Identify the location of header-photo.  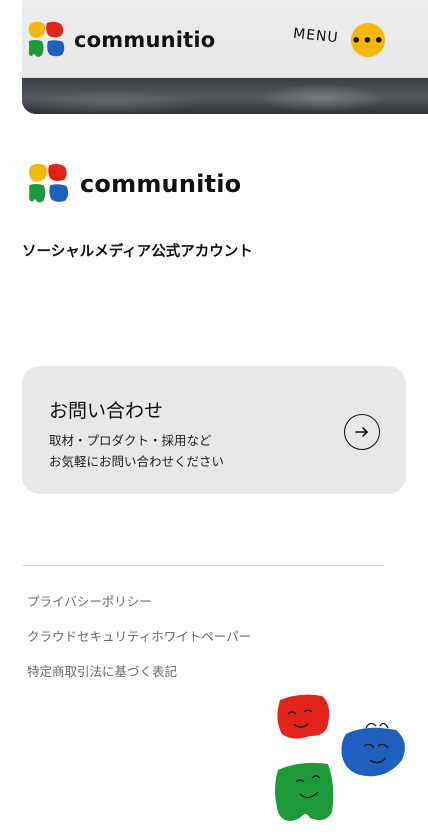
(225, 96).